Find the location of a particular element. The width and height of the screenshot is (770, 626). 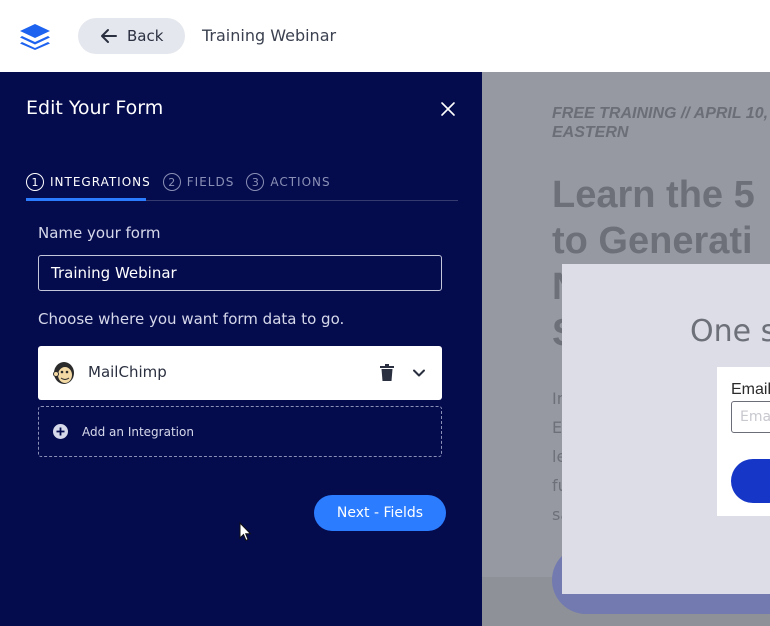

destination-label: Choose where you want form data to go. is located at coordinates (191, 319).